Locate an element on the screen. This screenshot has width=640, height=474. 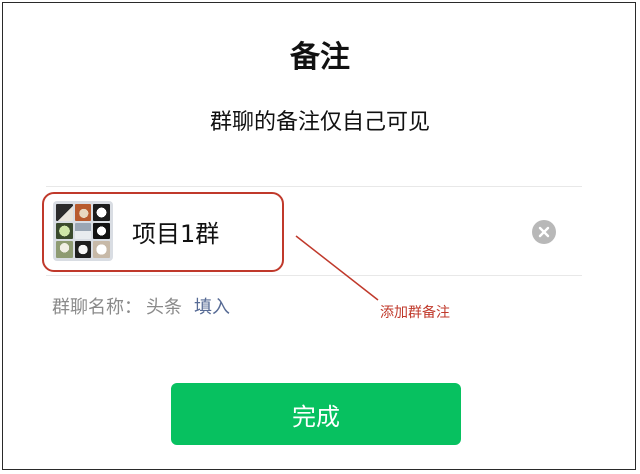
group-name-row: 群聊名称： 头条 填入 is located at coordinates (141, 306).